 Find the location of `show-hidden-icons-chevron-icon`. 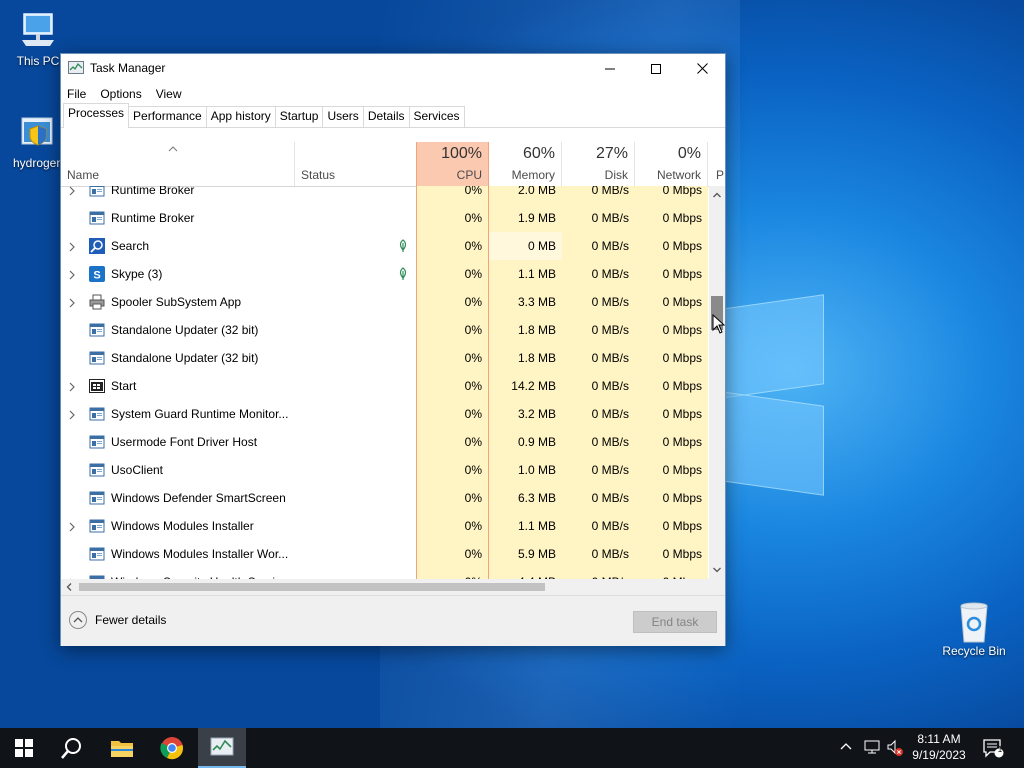

show-hidden-icons-chevron-icon is located at coordinates (846, 746).